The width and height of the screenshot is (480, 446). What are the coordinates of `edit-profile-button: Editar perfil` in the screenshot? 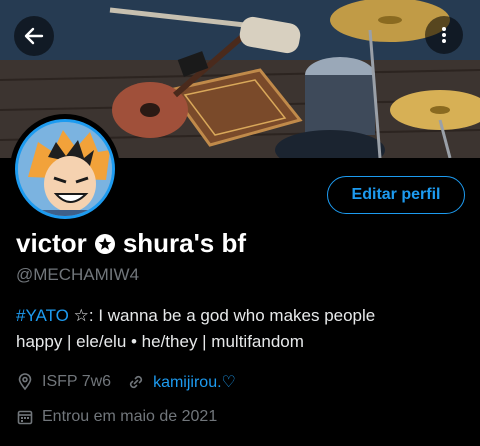 It's located at (396, 195).